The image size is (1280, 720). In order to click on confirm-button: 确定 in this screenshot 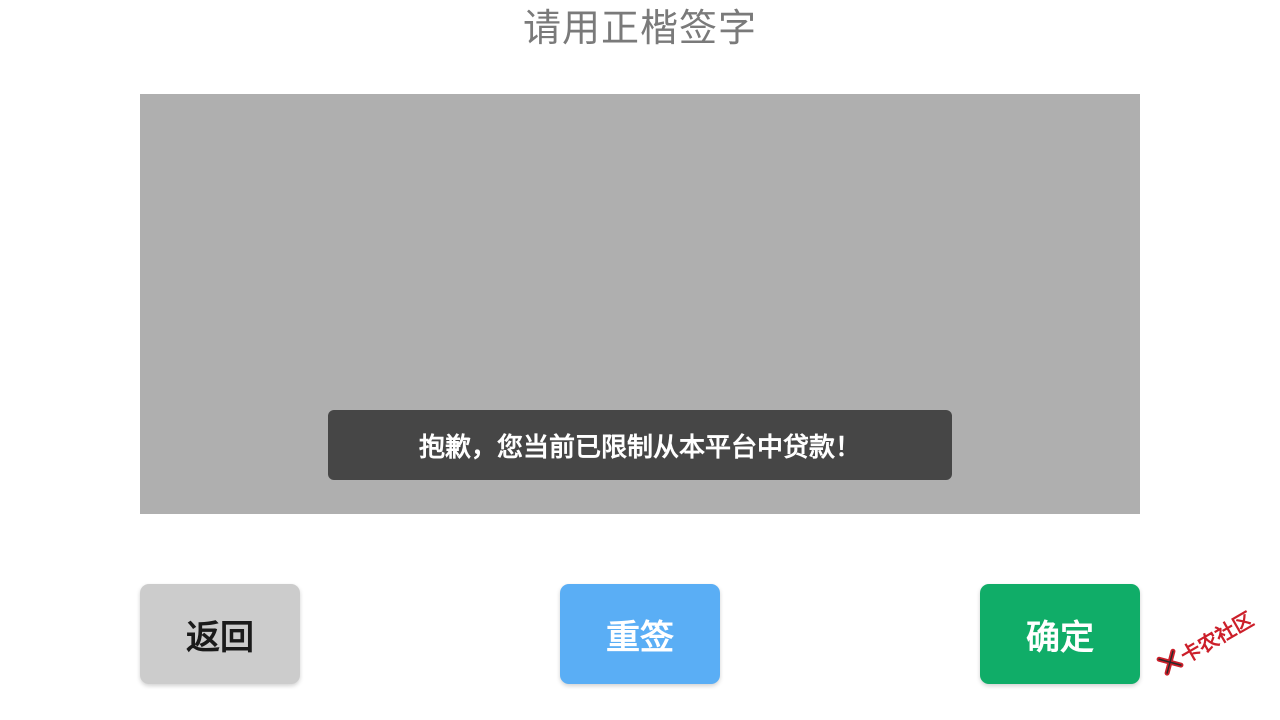, I will do `click(1060, 634)`.